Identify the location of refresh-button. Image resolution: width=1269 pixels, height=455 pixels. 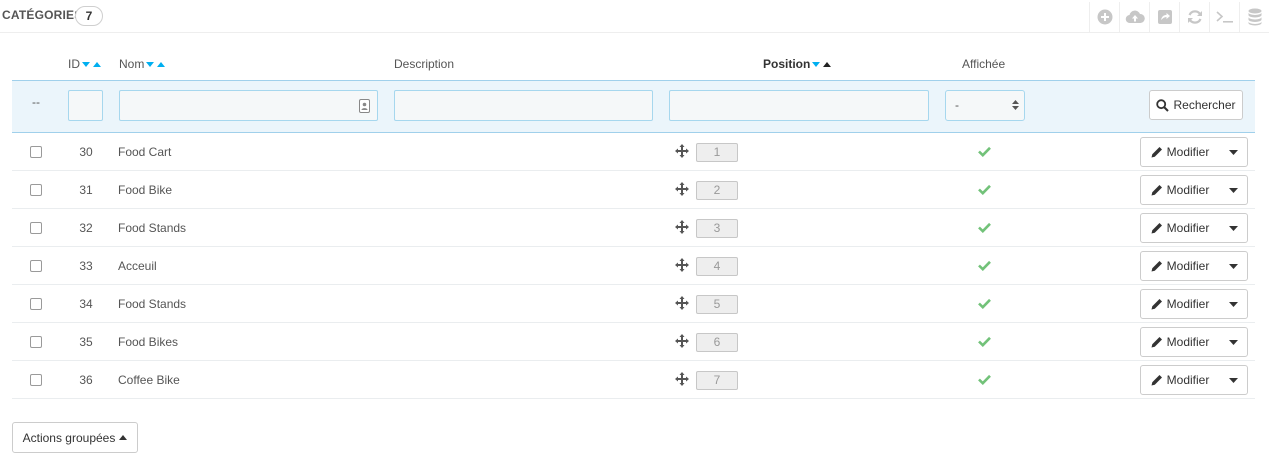
(1194, 17).